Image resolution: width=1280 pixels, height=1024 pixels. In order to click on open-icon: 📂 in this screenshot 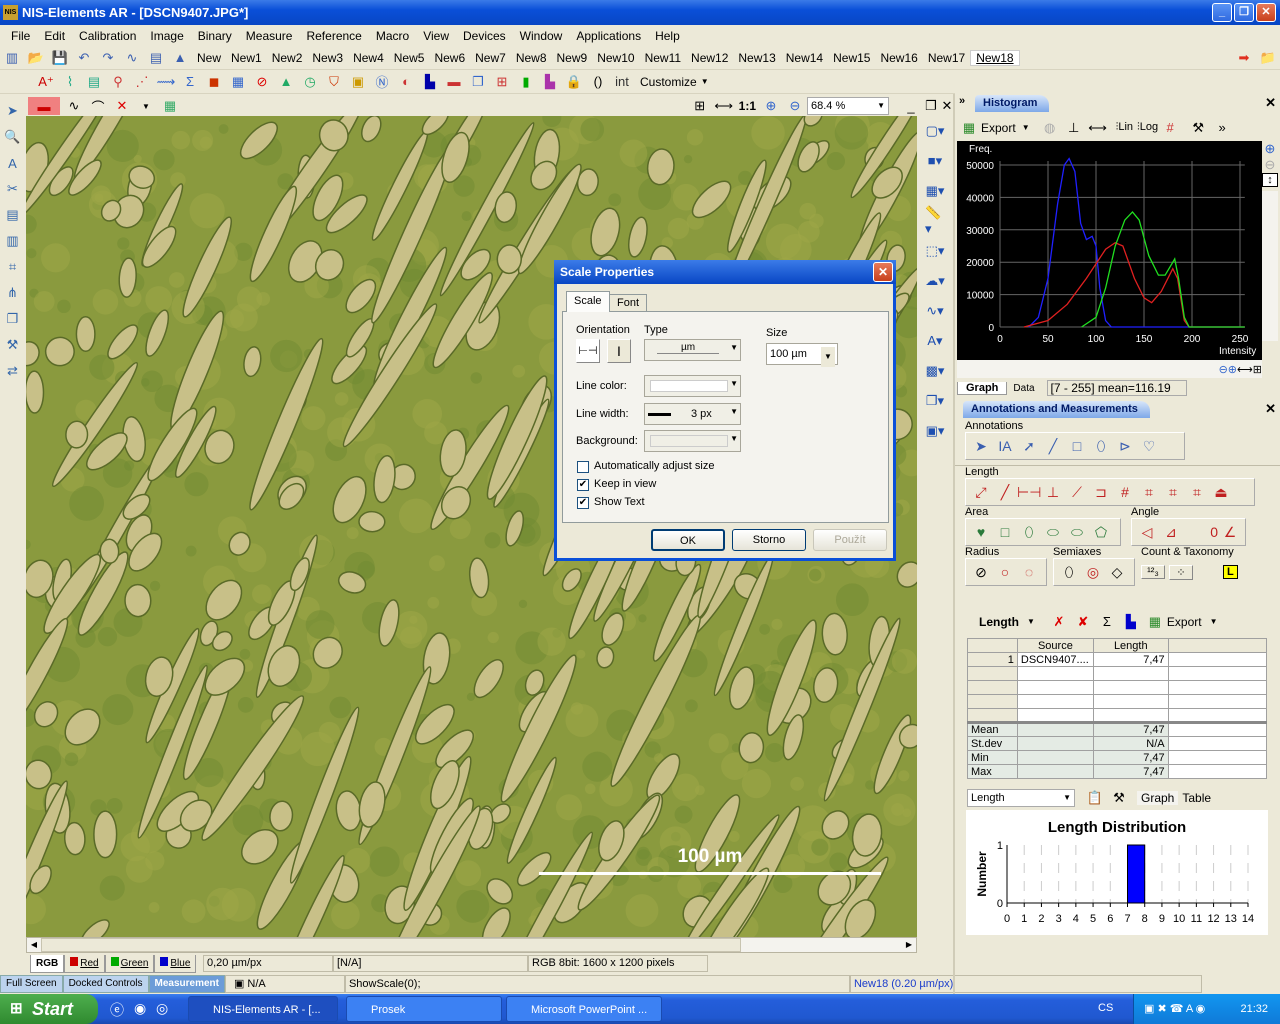, I will do `click(36, 58)`.